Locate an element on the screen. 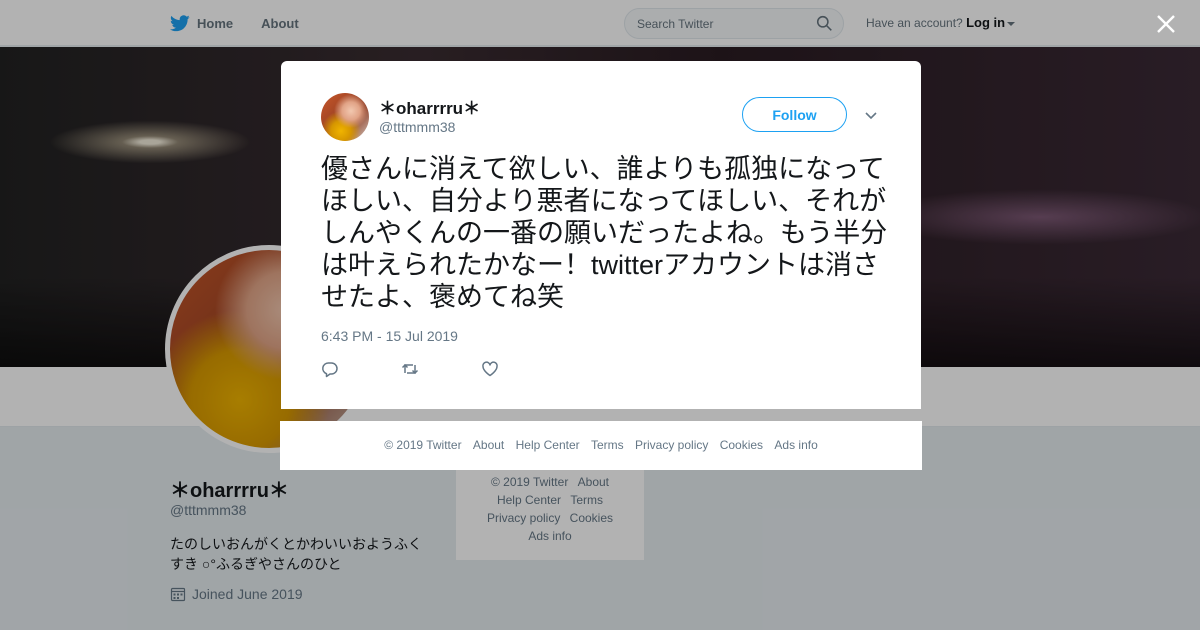 This screenshot has height=630, width=1200. footer-terms: Terms is located at coordinates (607, 445).